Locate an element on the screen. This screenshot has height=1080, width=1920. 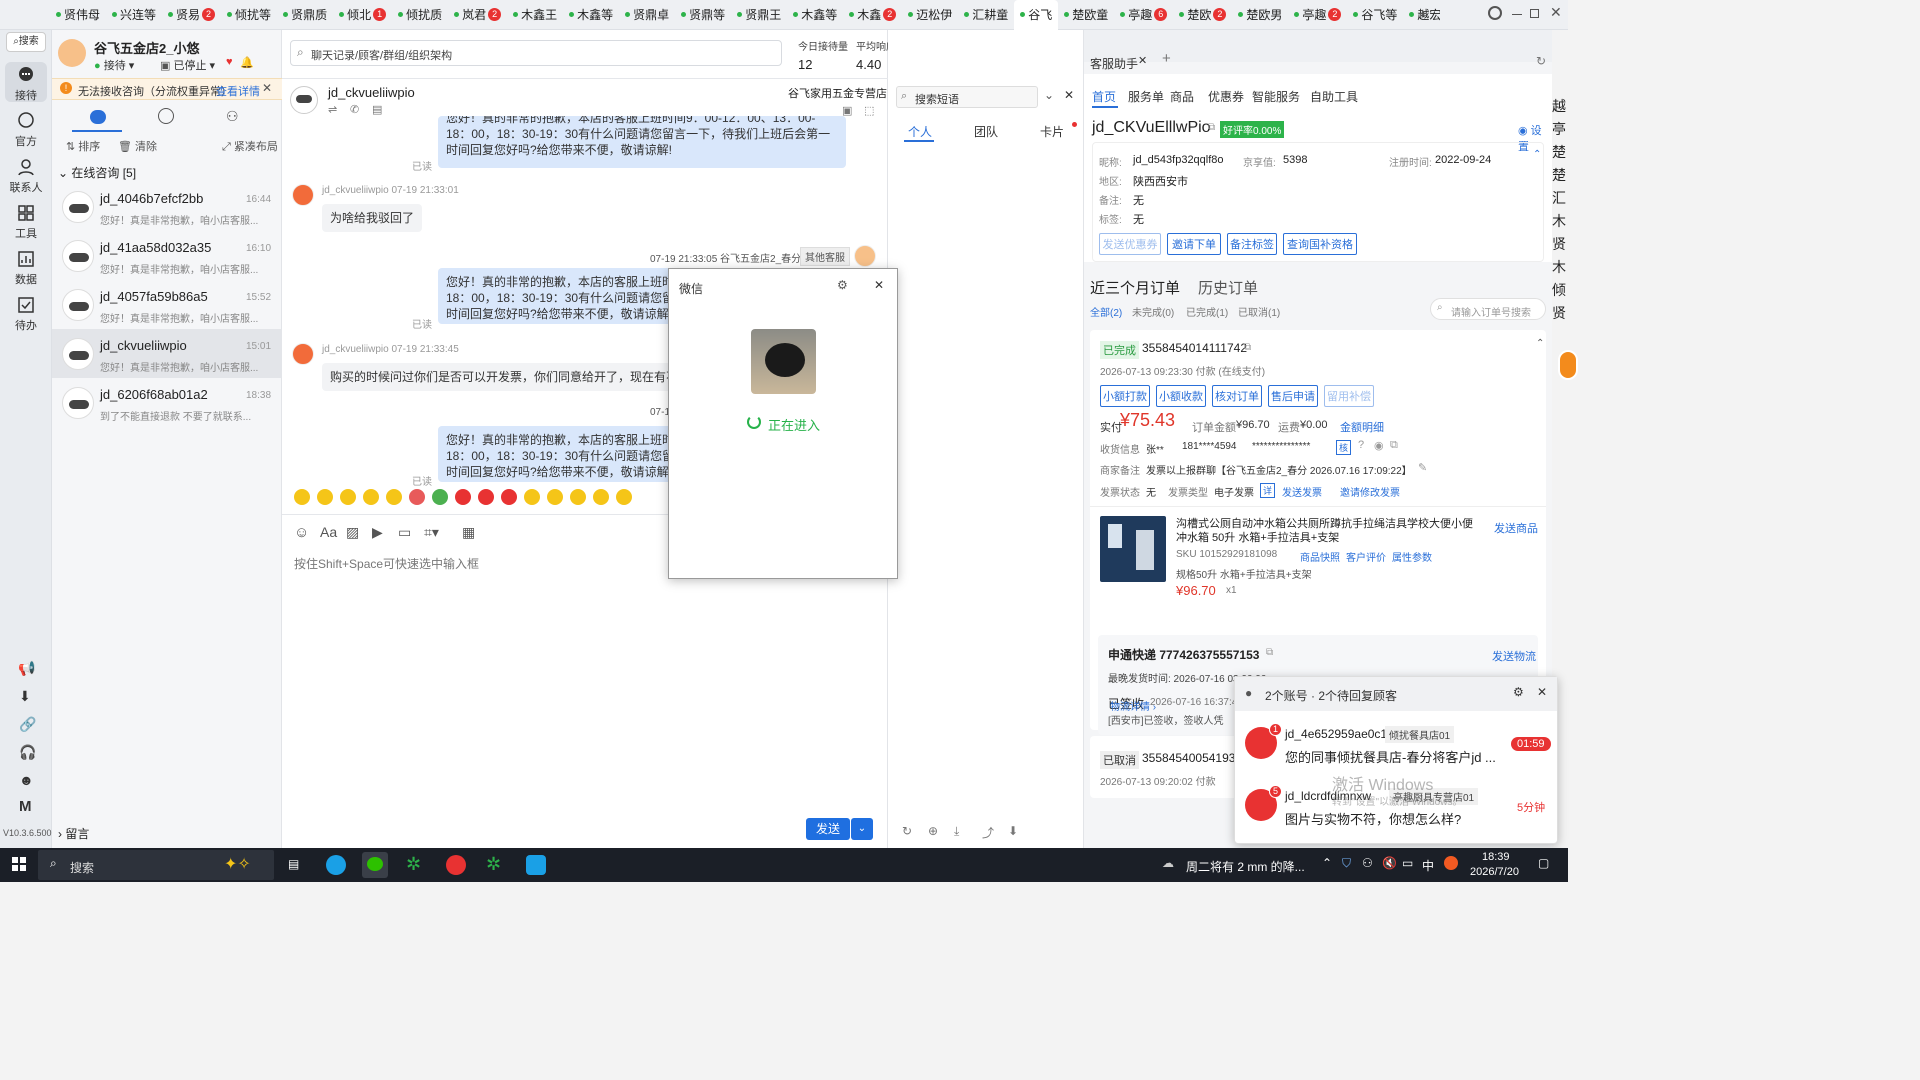
bookmark-icon: ▣ is located at coordinates (847, 110).